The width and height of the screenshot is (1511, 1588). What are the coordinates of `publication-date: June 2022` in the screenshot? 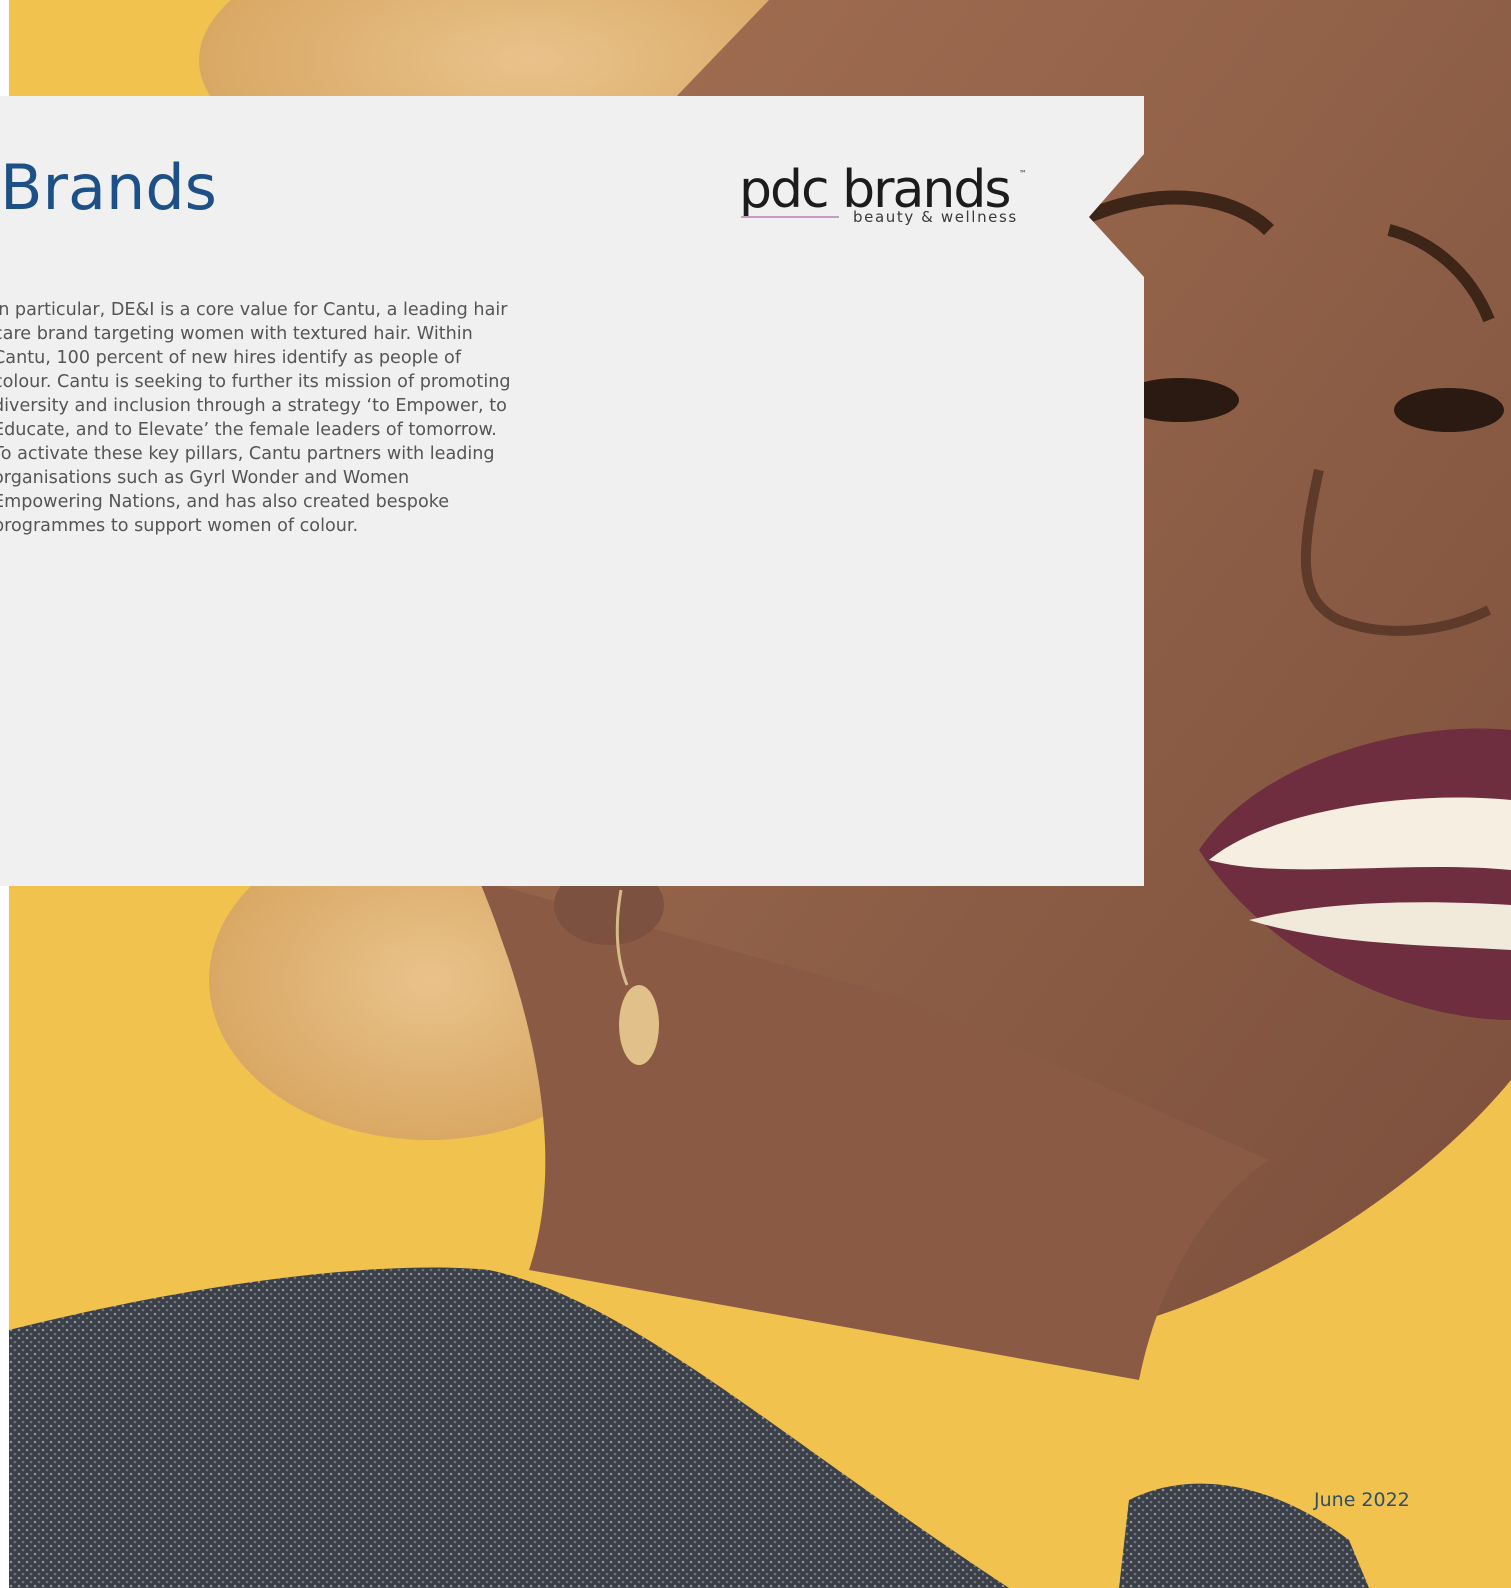 It's located at (1362, 1500).